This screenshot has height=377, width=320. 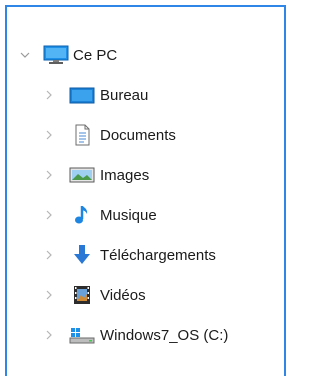 What do you see at coordinates (82, 135) in the screenshot?
I see `documents-folder-icon` at bounding box center [82, 135].